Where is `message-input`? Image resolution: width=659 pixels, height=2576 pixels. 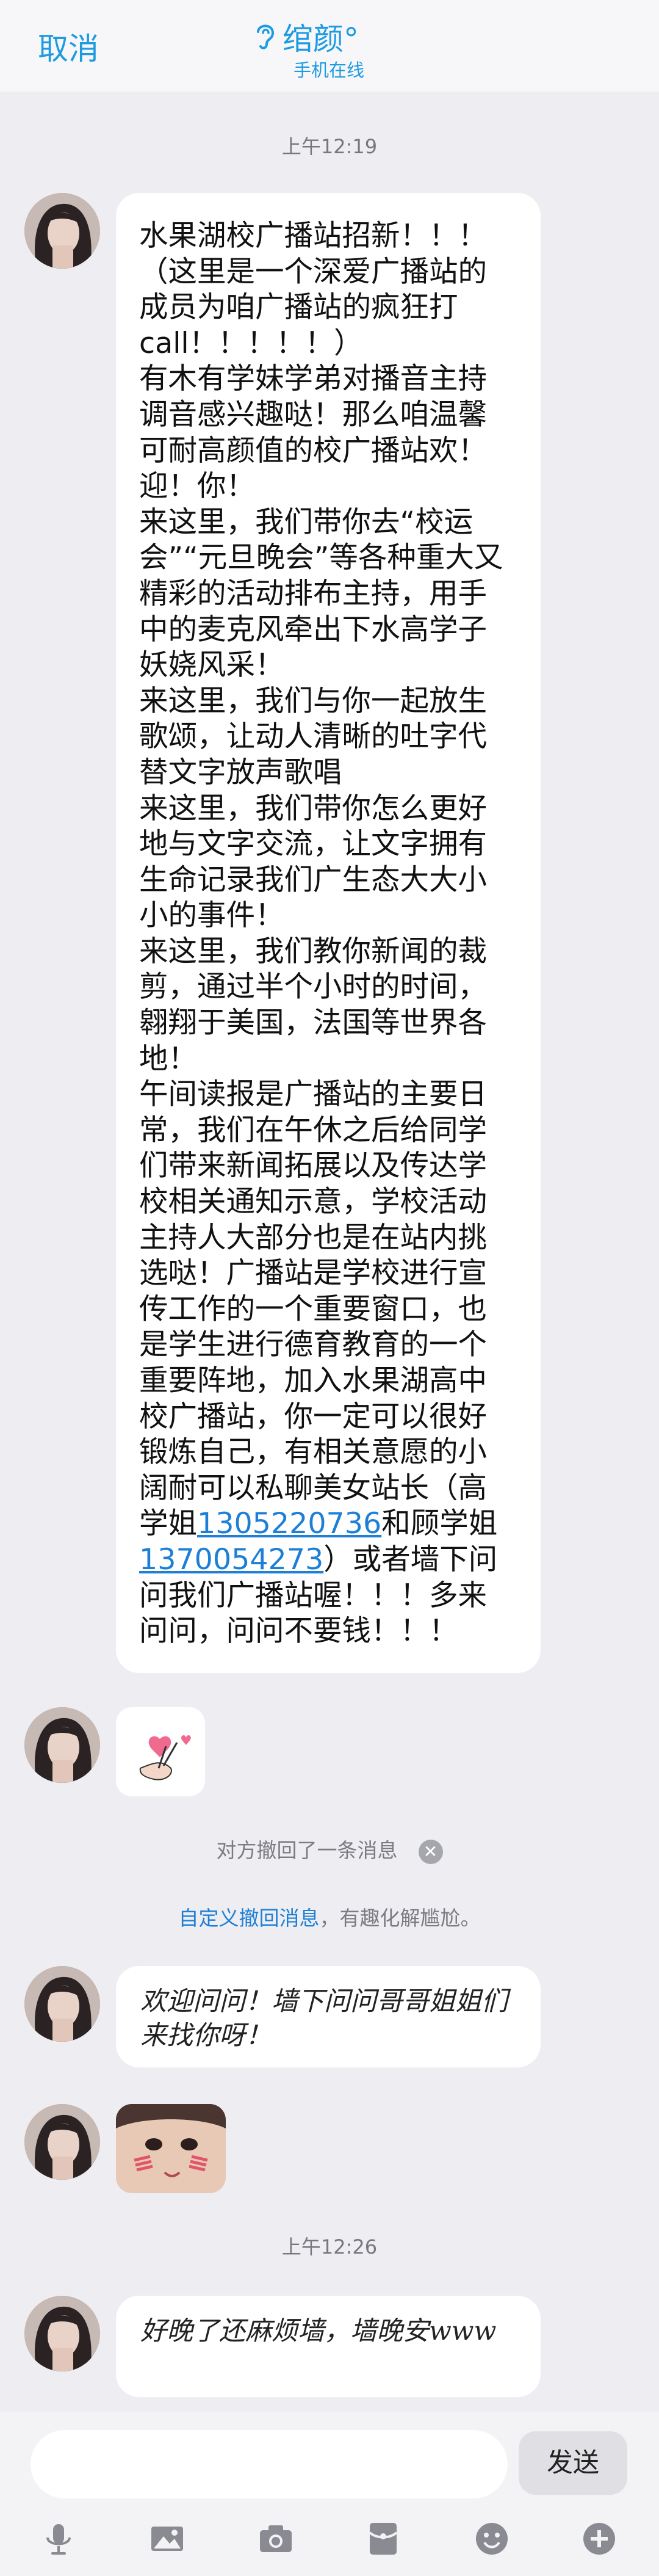
message-input is located at coordinates (269, 2464).